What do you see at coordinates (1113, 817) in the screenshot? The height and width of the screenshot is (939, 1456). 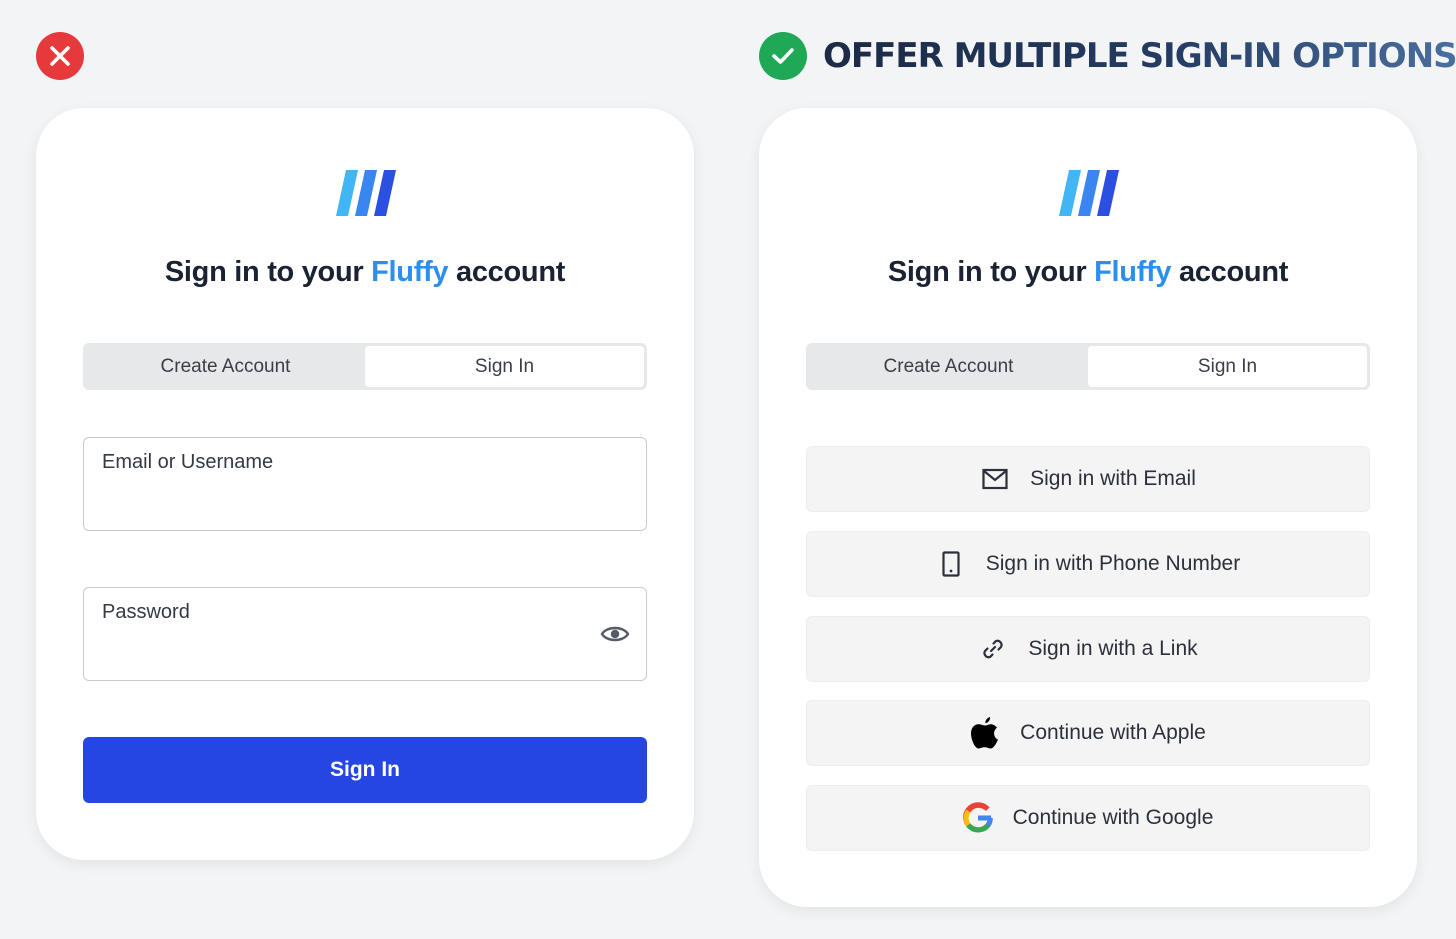 I see `option-label: Continue with Google` at bounding box center [1113, 817].